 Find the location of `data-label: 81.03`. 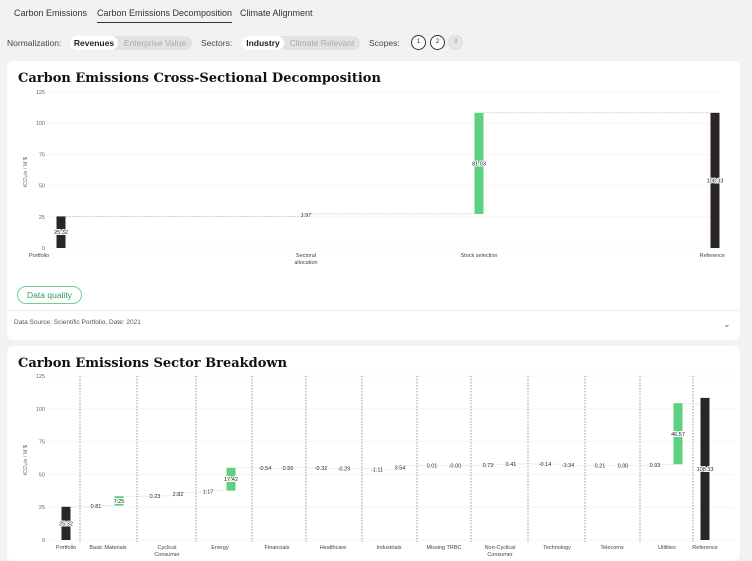

data-label: 81.03 is located at coordinates (479, 164).